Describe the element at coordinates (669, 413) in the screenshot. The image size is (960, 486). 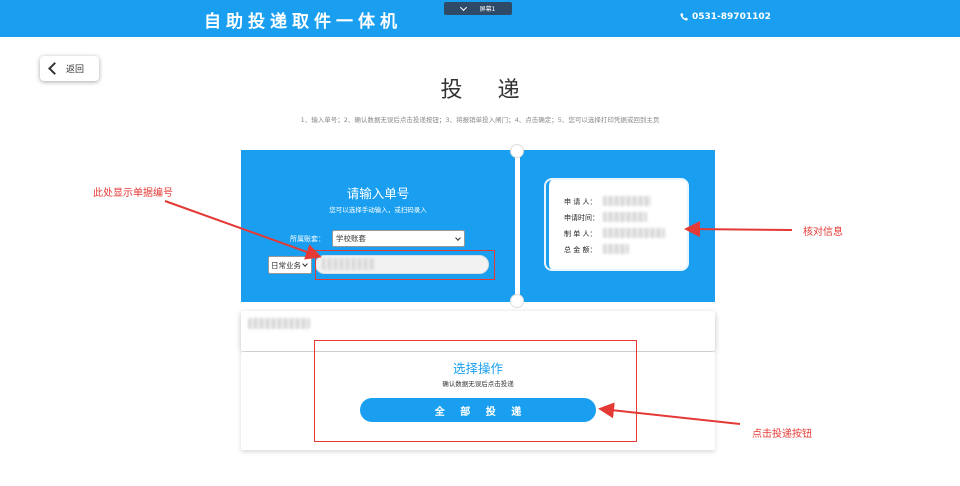
I see `arrow-to-deliver-button` at that location.